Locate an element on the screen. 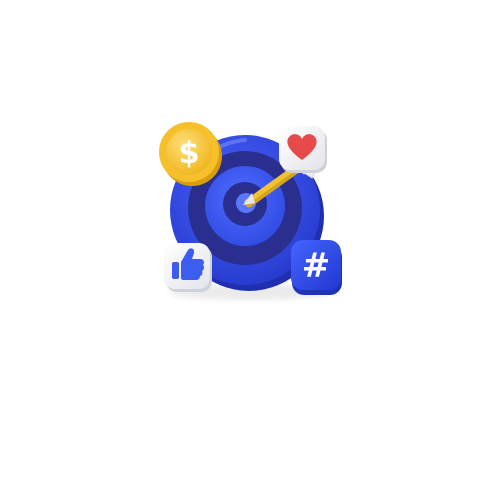 This screenshot has height=500, width=500. thumbs-up-icon is located at coordinates (188, 267).